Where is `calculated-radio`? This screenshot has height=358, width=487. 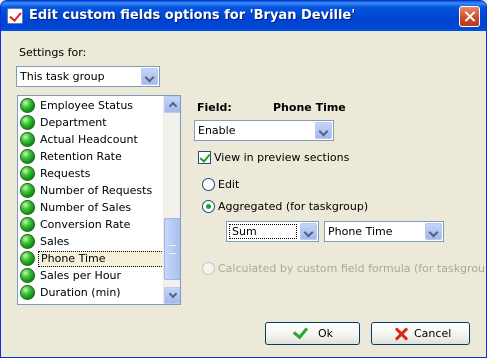 calculated-radio is located at coordinates (208, 268).